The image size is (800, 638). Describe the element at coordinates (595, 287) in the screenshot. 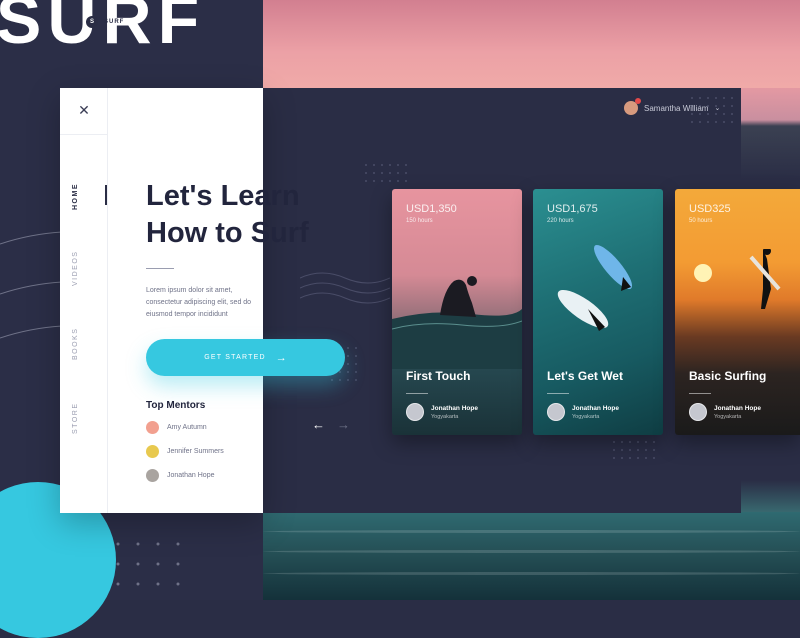

I see `surfboards-image` at that location.